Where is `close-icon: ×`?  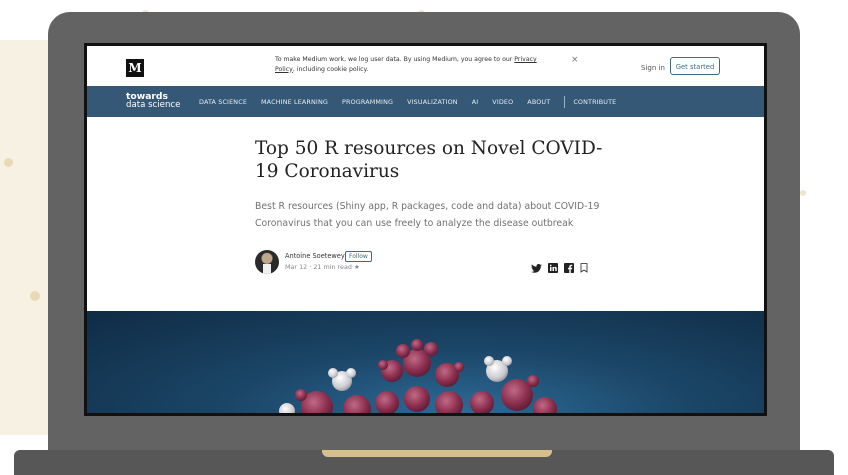 close-icon: × is located at coordinates (575, 60).